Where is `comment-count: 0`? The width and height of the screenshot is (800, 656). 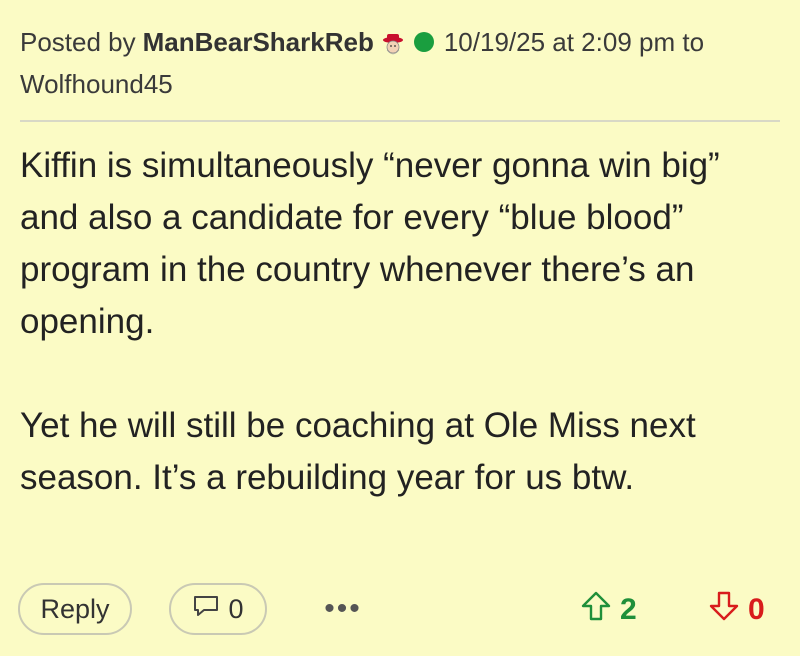
comment-count: 0 is located at coordinates (236, 608).